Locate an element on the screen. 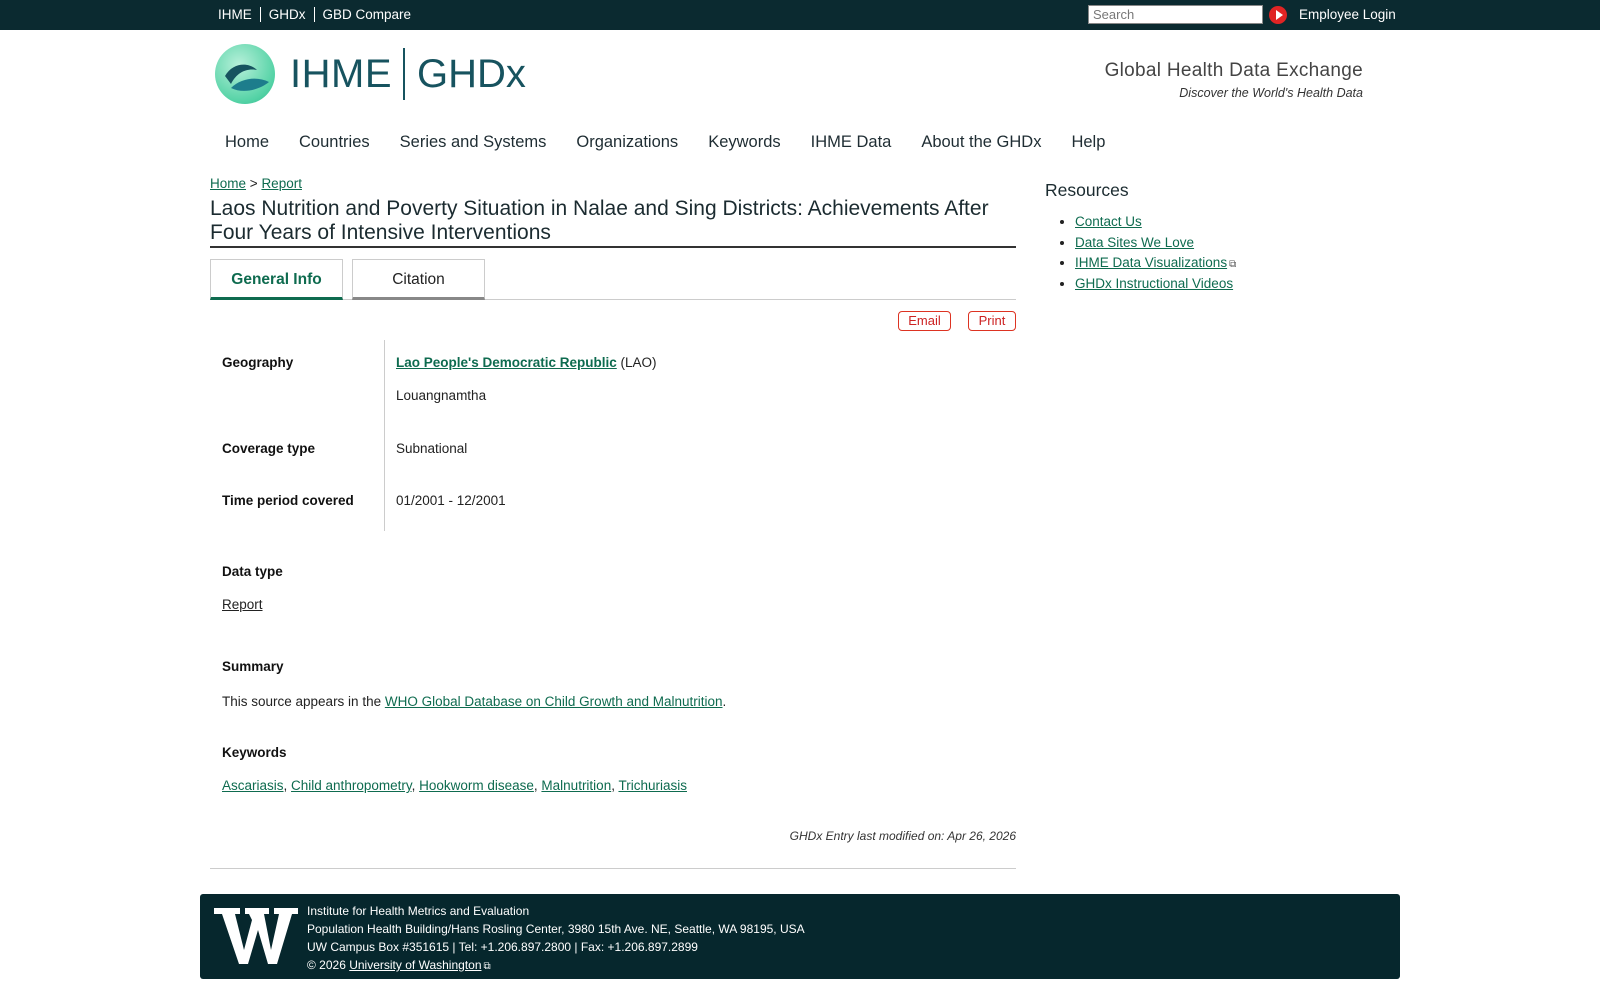 The width and height of the screenshot is (1600, 1000). print-button: Print is located at coordinates (992, 321).